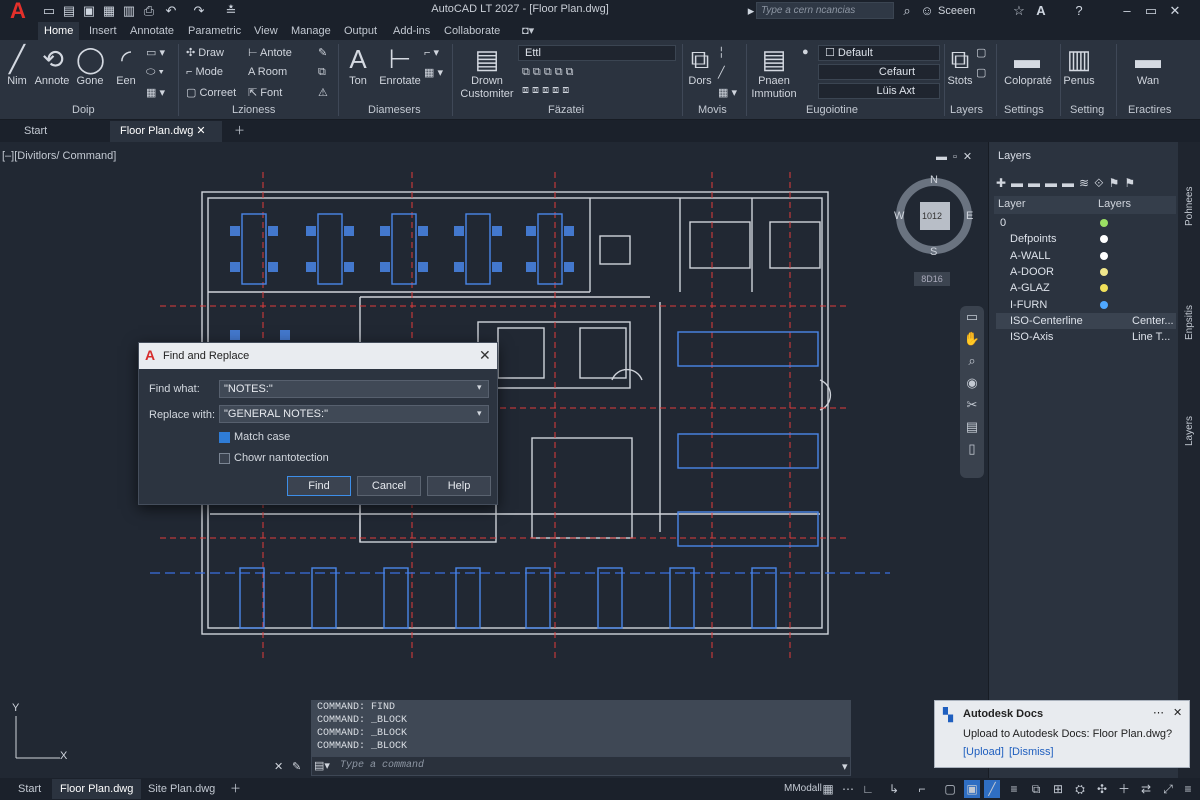 This screenshot has width=1200, height=800. I want to click on open-icon: ▤, so click(69, 11).